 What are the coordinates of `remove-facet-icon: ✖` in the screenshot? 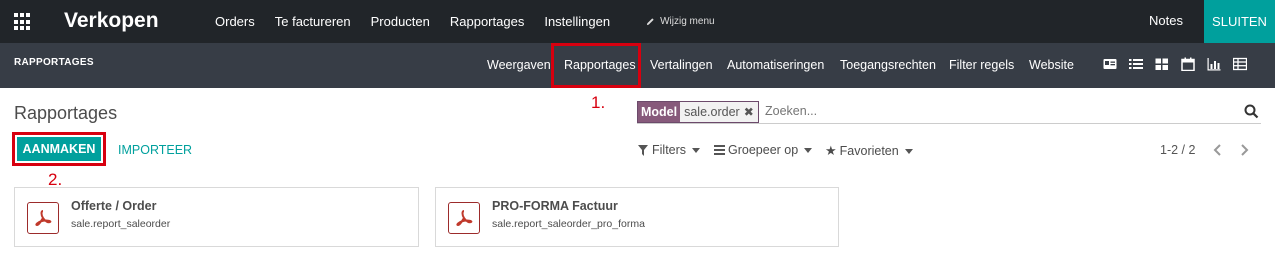 It's located at (749, 112).